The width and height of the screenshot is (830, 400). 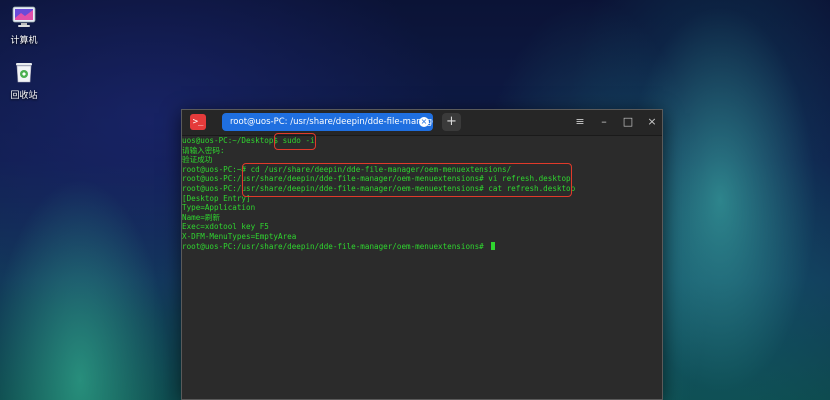 What do you see at coordinates (201, 217) in the screenshot?
I see `terminal-line: Name=刷新` at bounding box center [201, 217].